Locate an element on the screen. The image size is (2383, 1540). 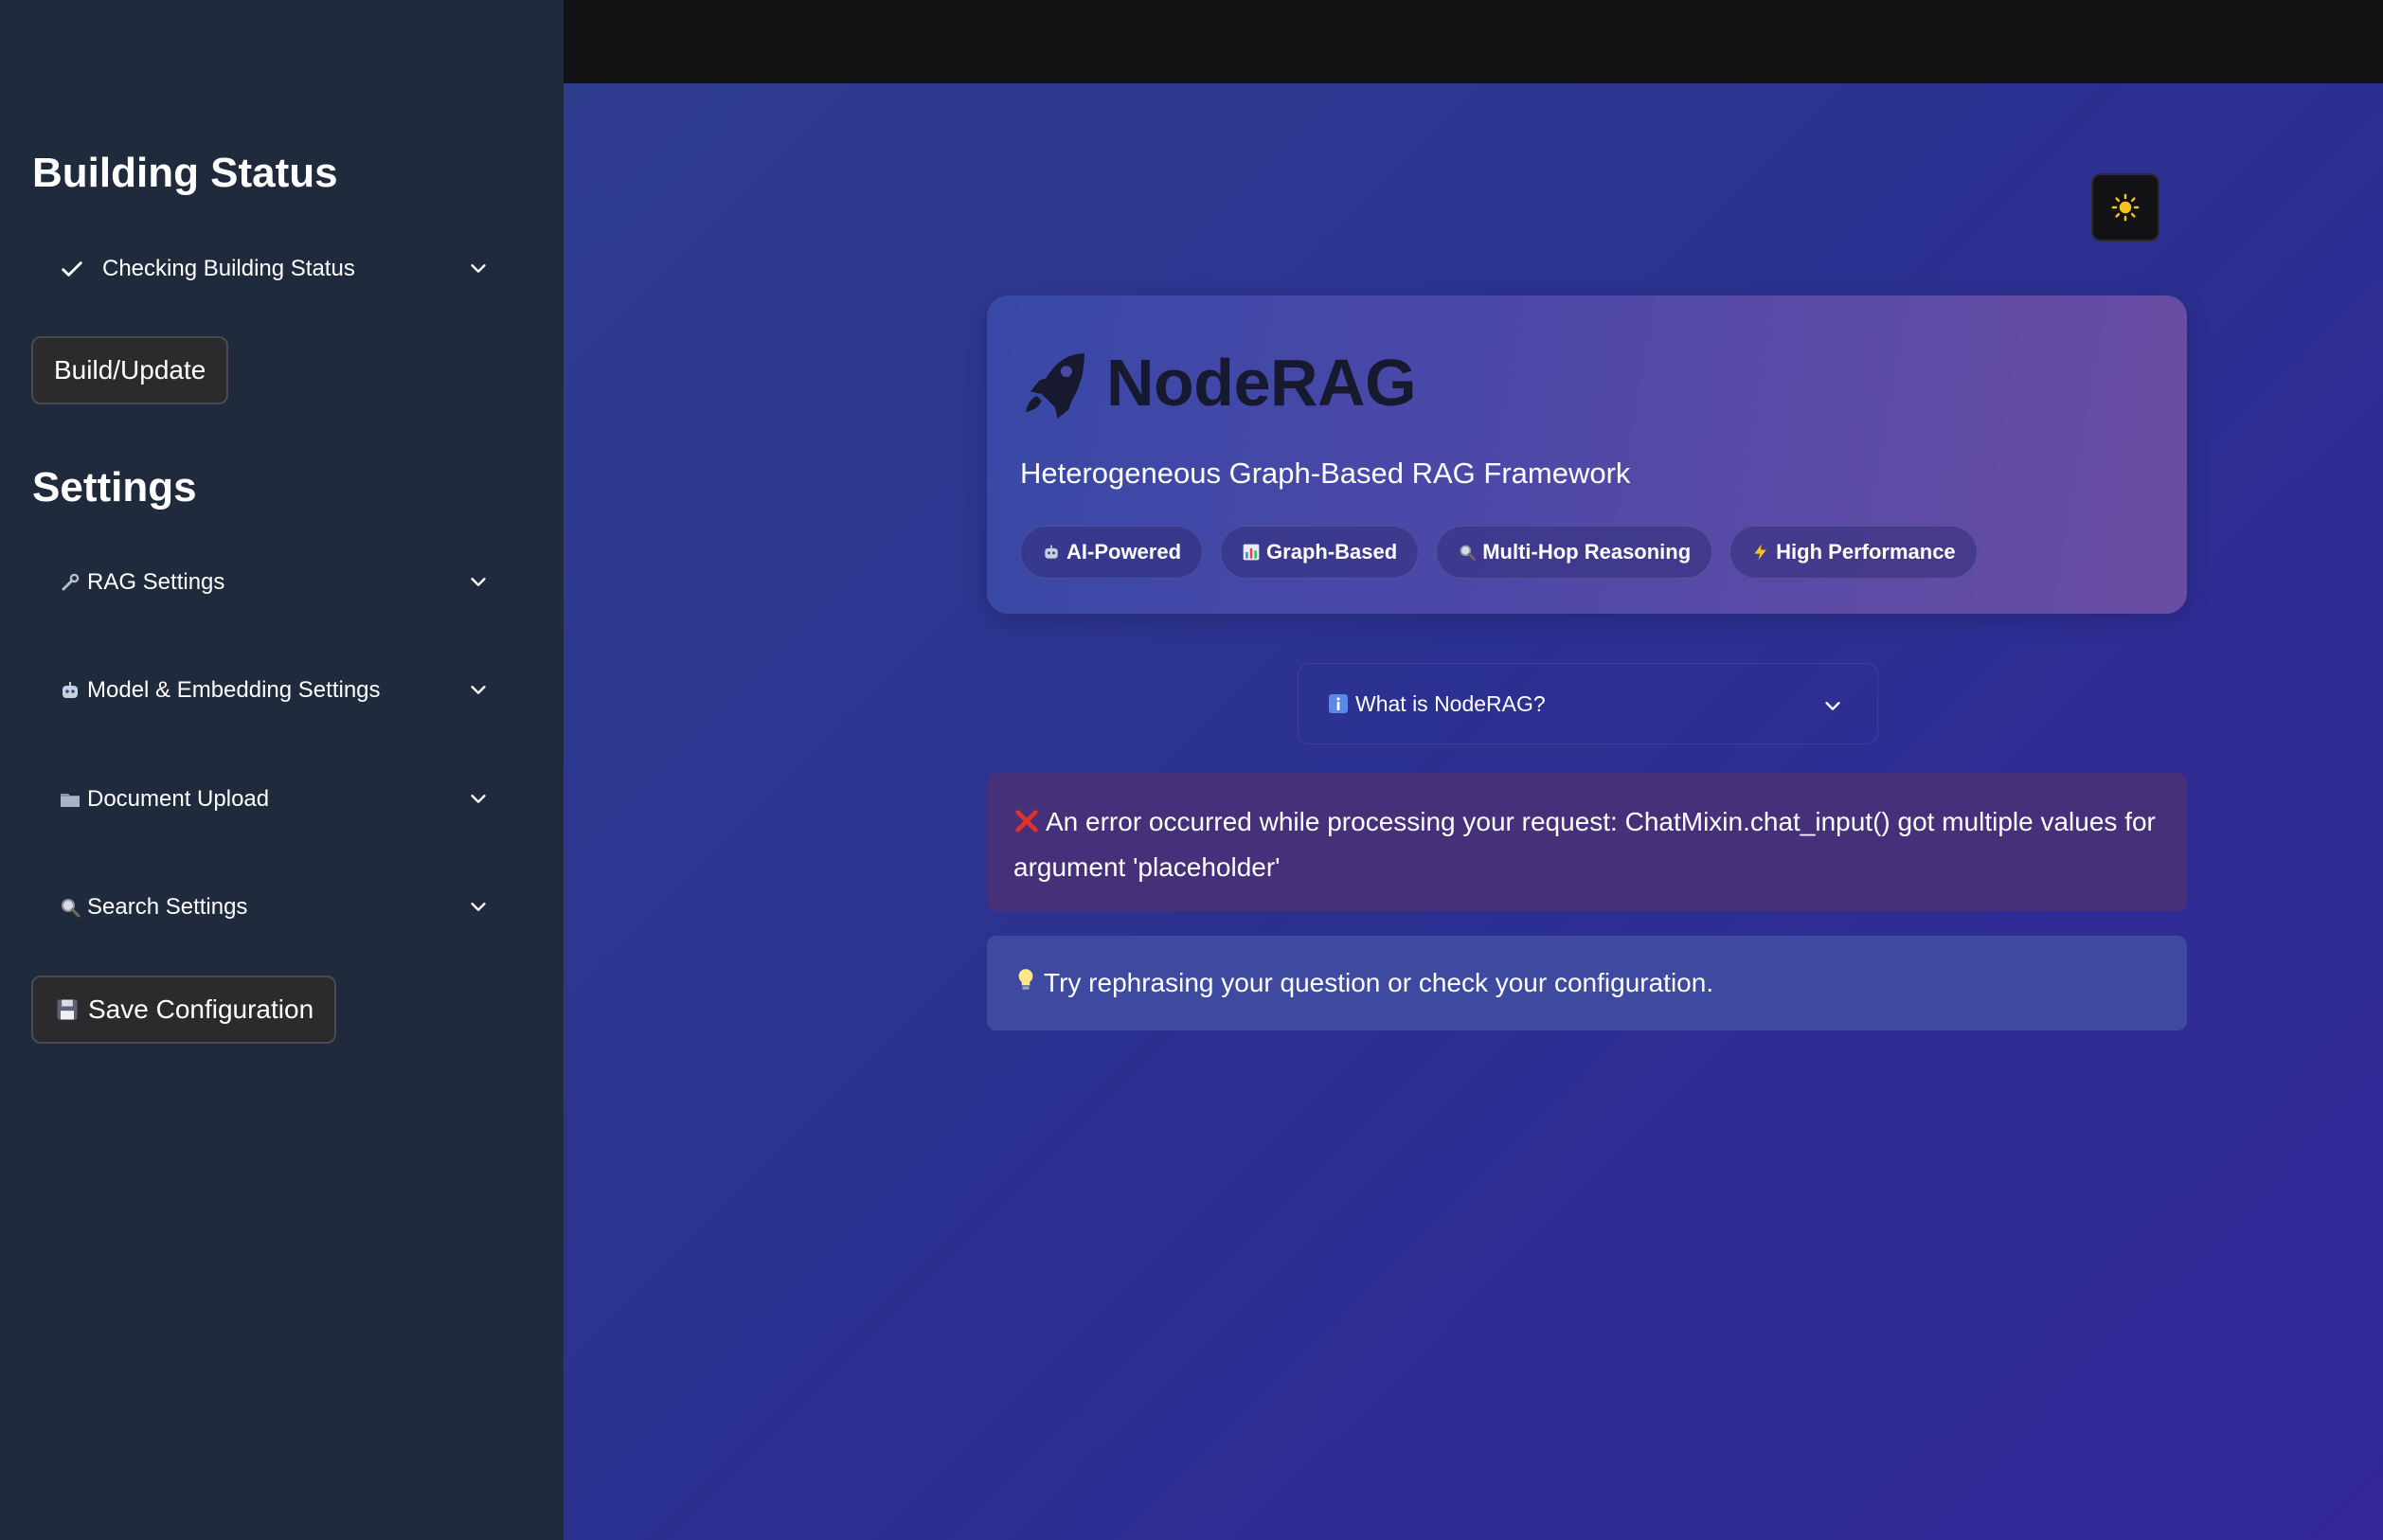
theme-toggle-button is located at coordinates (2125, 207).